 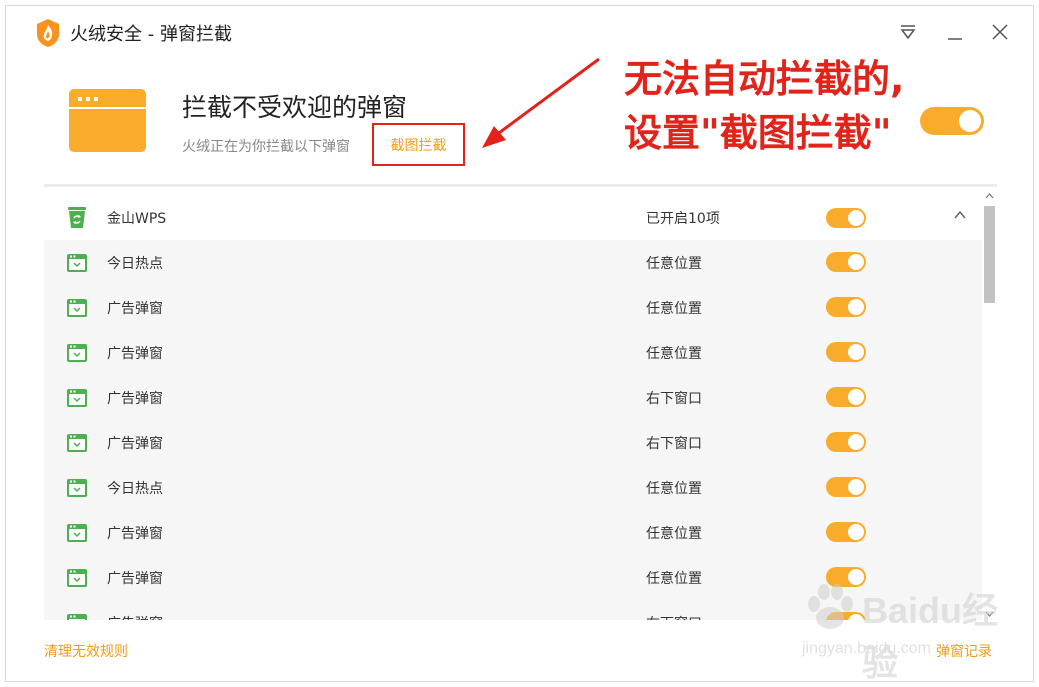 What do you see at coordinates (960, 215) in the screenshot?
I see `chevron-up-icon` at bounding box center [960, 215].